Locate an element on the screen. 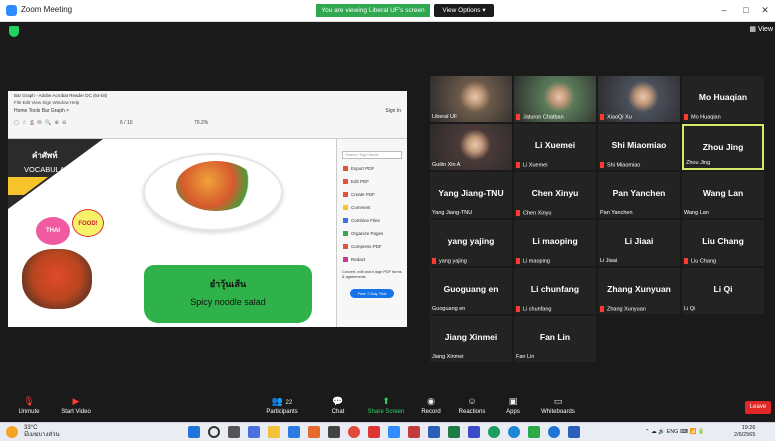 This screenshot has width=775, height=441. system-clock: 19:26 2/6/2565 is located at coordinates (744, 432).